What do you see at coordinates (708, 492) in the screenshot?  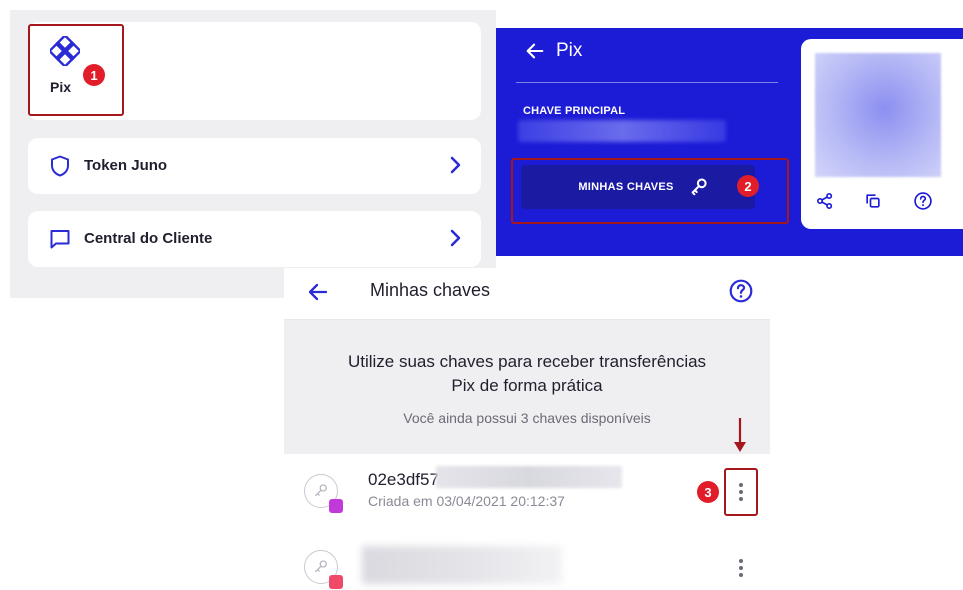 I see `step-3-badge: 3` at bounding box center [708, 492].